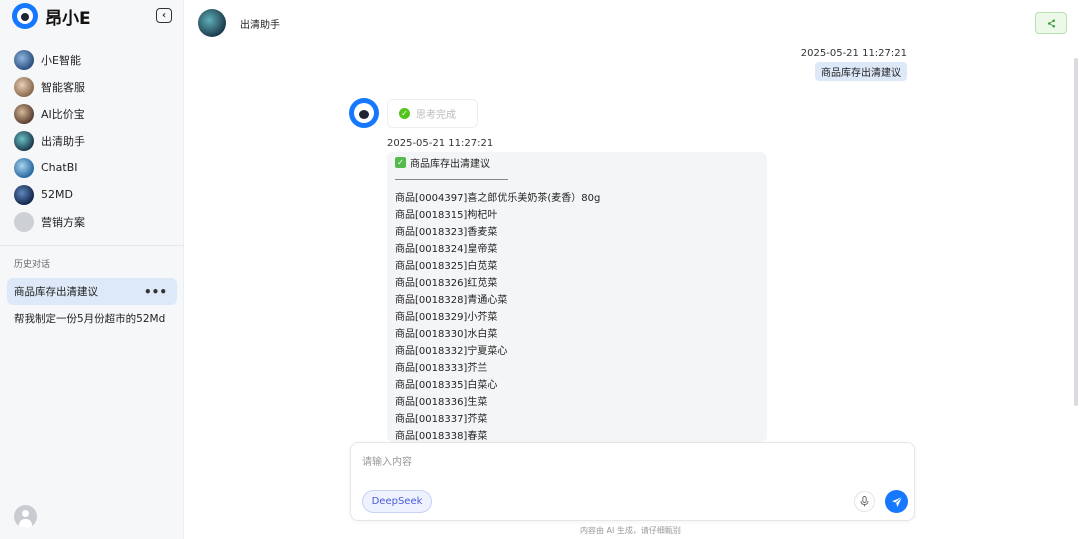 This screenshot has height=539, width=1080. Describe the element at coordinates (63, 141) in the screenshot. I see `nav-item-label: 出清助手` at that location.